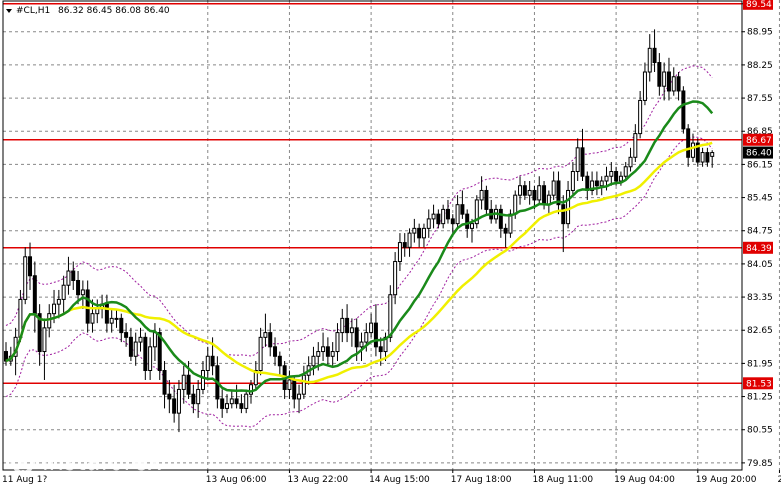 This screenshot has width=781, height=489. Describe the element at coordinates (779, 480) in the screenshot. I see `x-tick-label: 20 Aug 13:00` at that location.